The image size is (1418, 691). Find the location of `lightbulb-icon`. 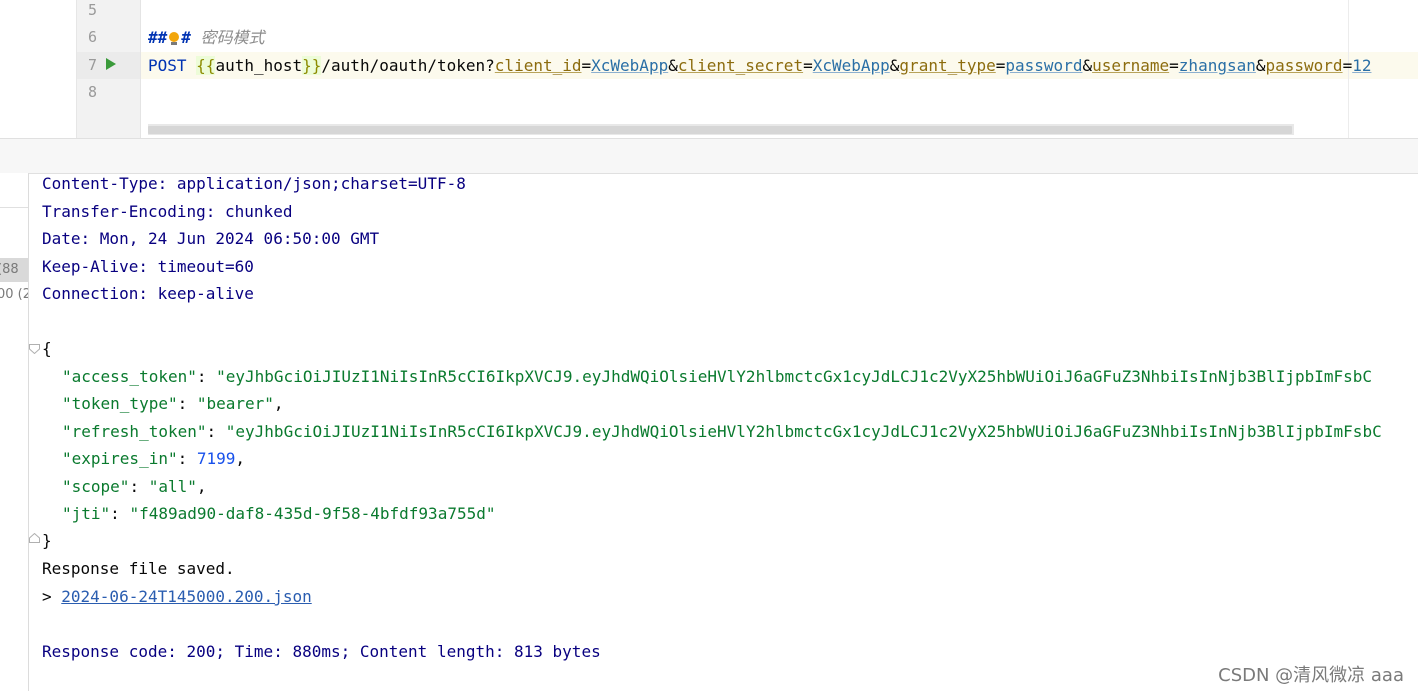

lightbulb-icon is located at coordinates (174, 38).